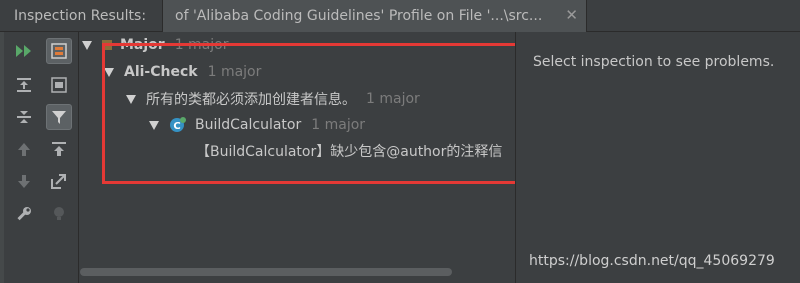 Image resolution: width=800 pixels, height=283 pixels. Describe the element at coordinates (107, 45) in the screenshot. I see `severity-major-icon` at that location.